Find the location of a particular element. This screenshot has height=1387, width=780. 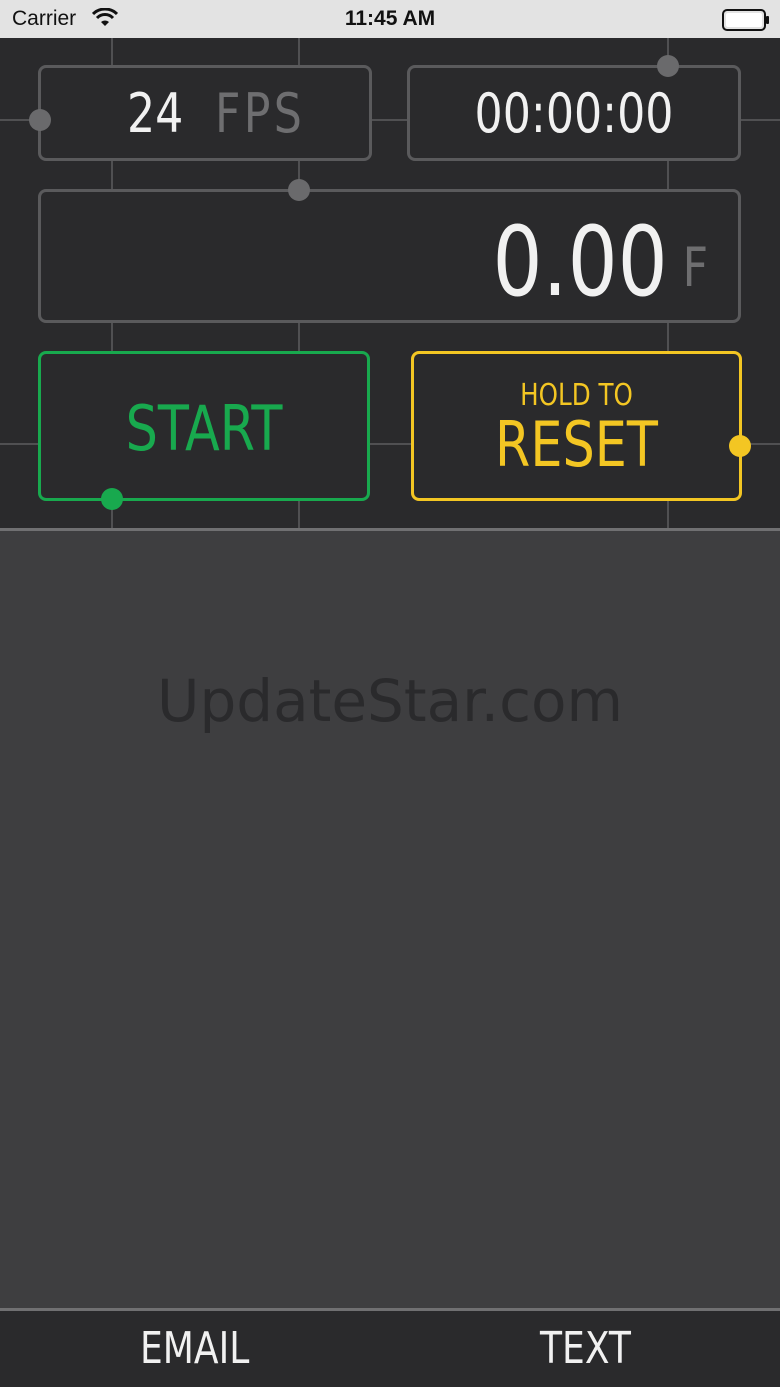

bottom-bar: EMAIL TEXT is located at coordinates (390, 1349).